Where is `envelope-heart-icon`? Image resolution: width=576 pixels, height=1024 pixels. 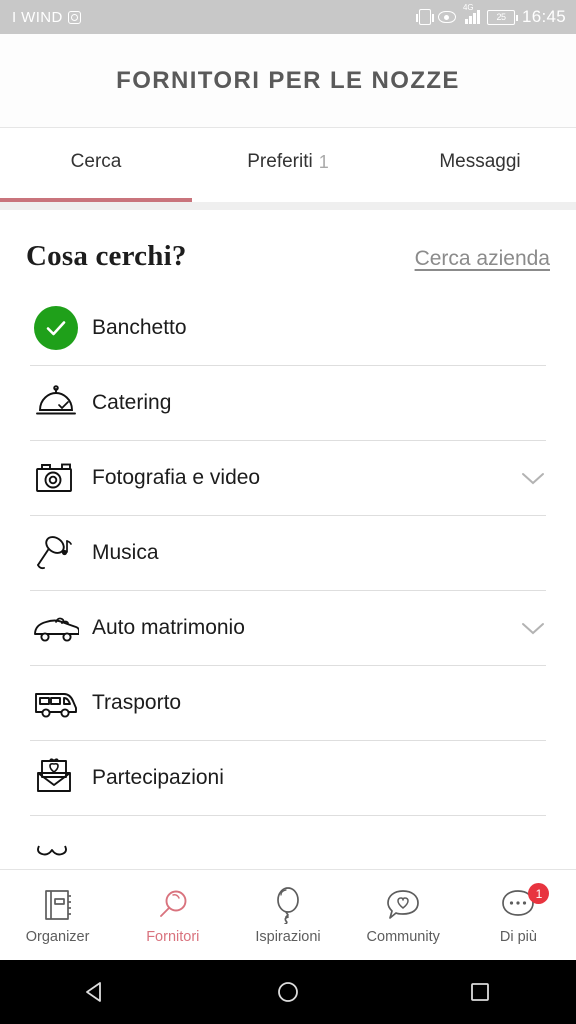 envelope-heart-icon is located at coordinates (56, 778).